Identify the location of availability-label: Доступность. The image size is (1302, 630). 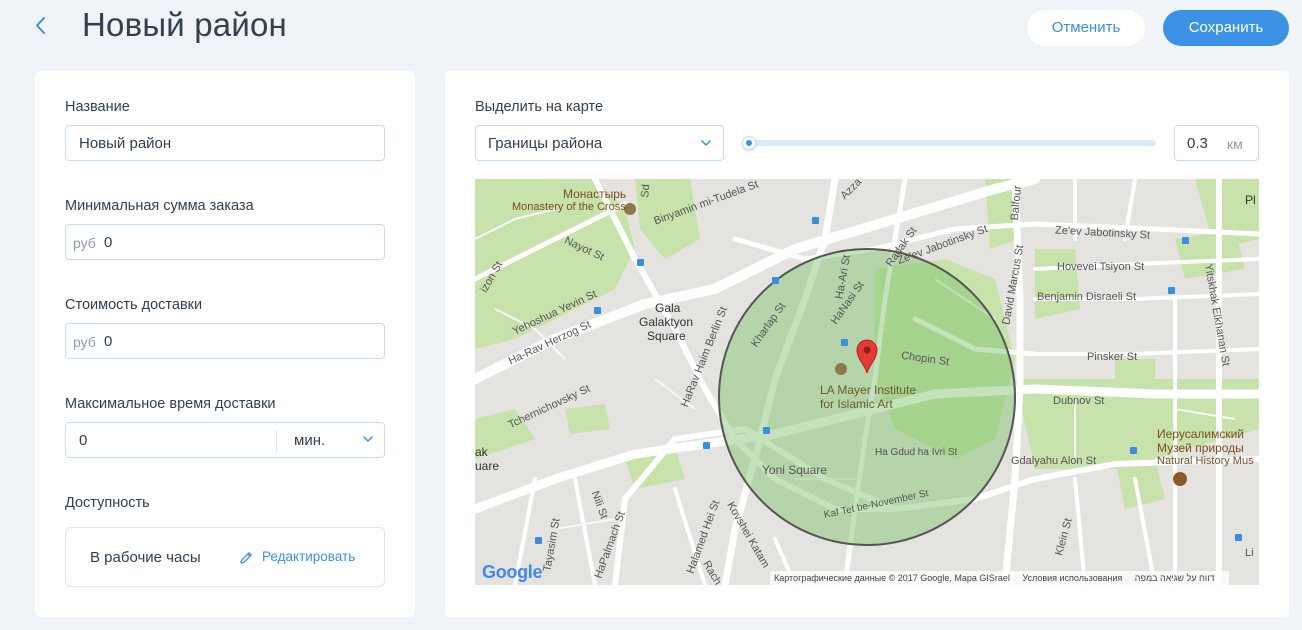
(107, 503).